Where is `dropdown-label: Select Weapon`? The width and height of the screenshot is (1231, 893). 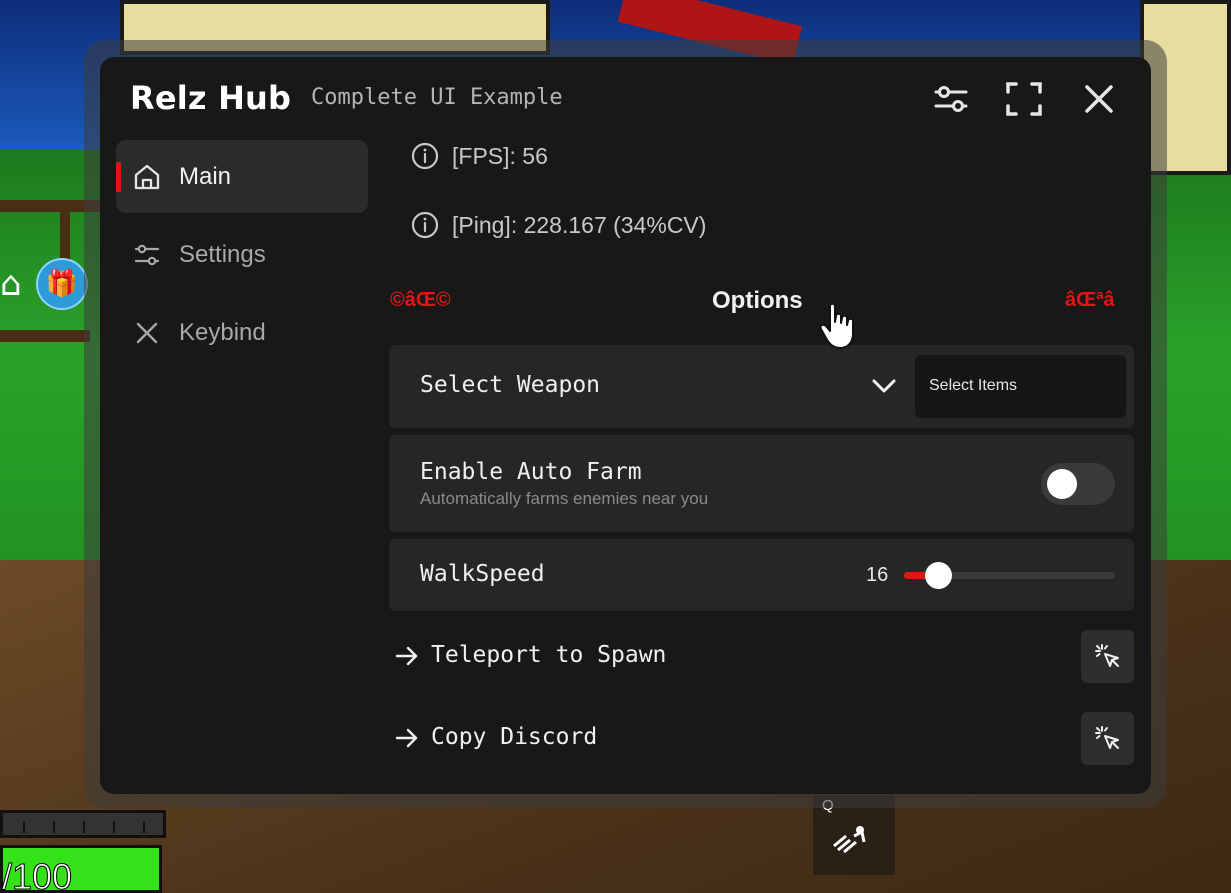
dropdown-label: Select Weapon is located at coordinates (510, 385).